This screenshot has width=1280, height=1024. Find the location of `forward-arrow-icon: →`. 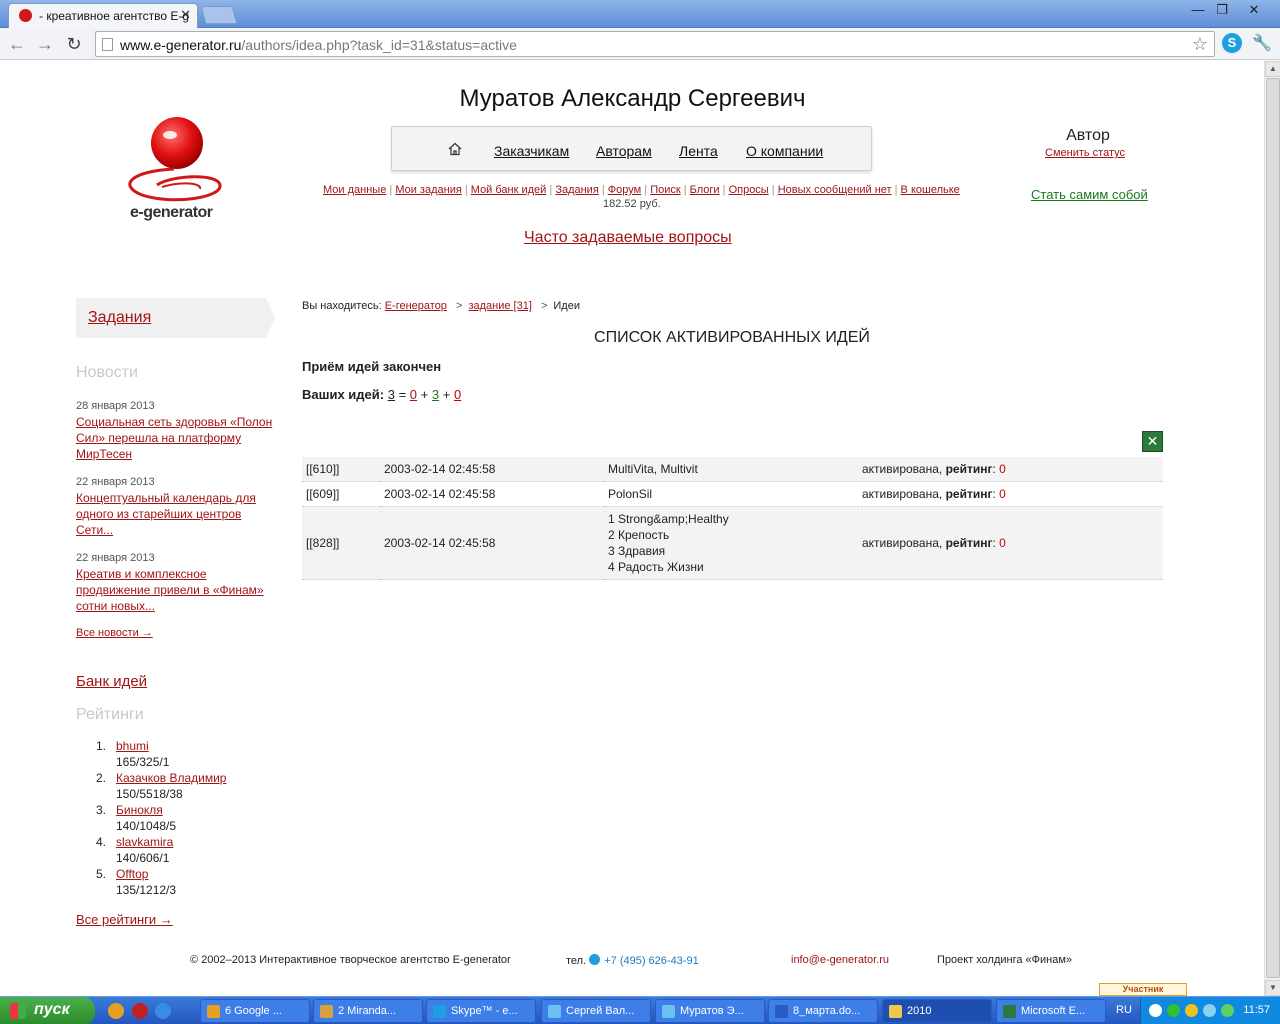

forward-arrow-icon: → is located at coordinates (45, 44).